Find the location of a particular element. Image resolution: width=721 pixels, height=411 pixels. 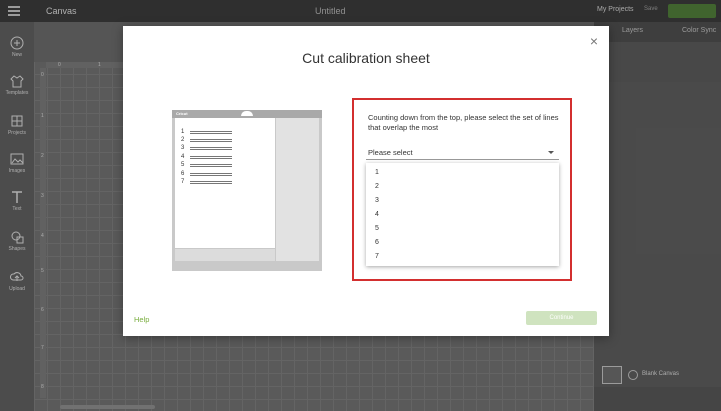

mat-header: Cricut is located at coordinates (247, 114).